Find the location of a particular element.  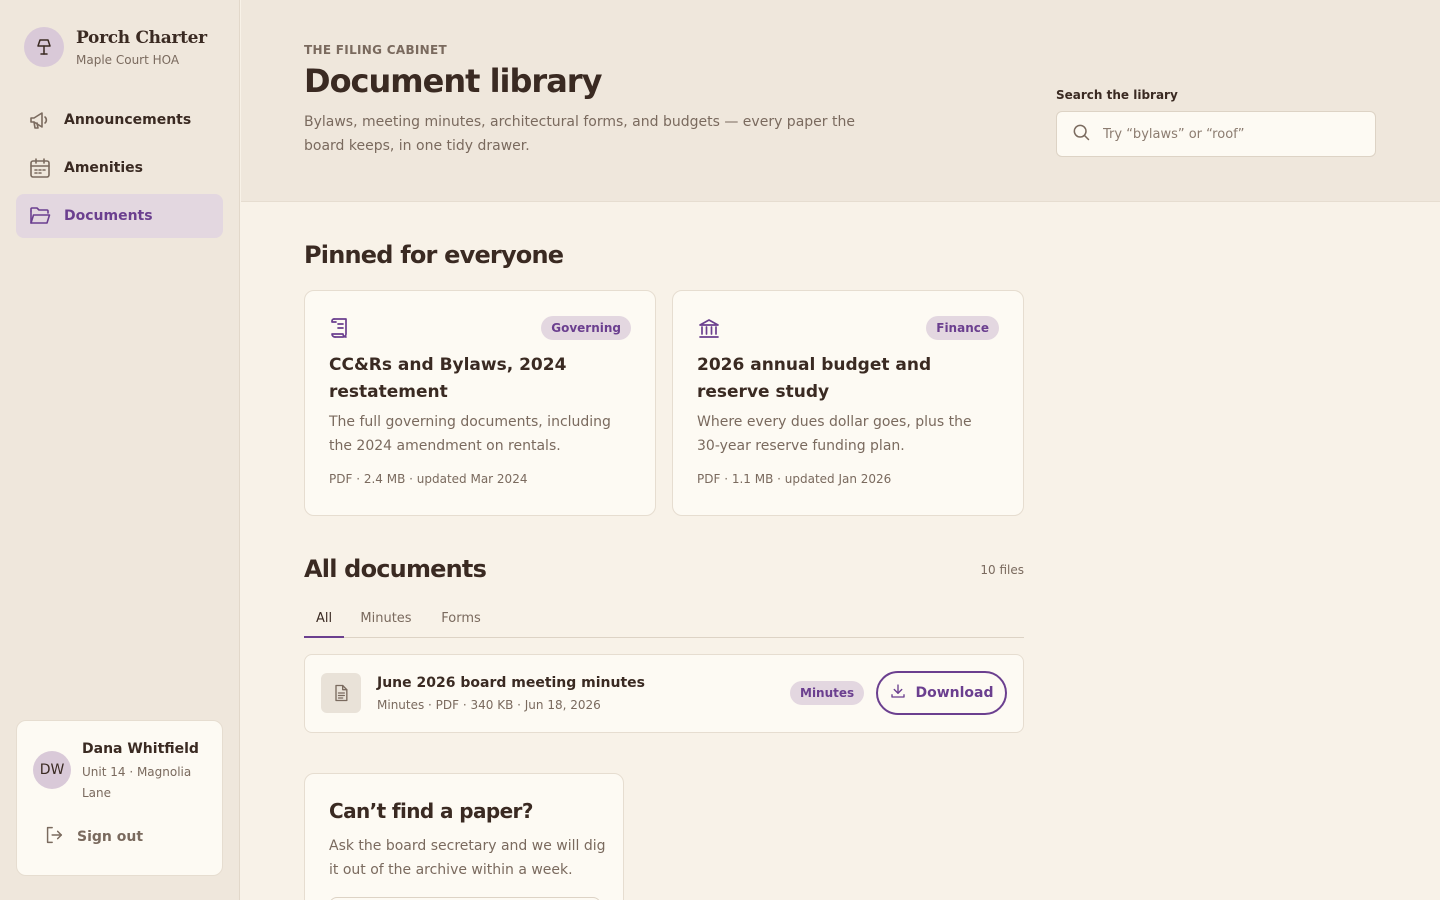

tab-all: All is located at coordinates (324, 620).